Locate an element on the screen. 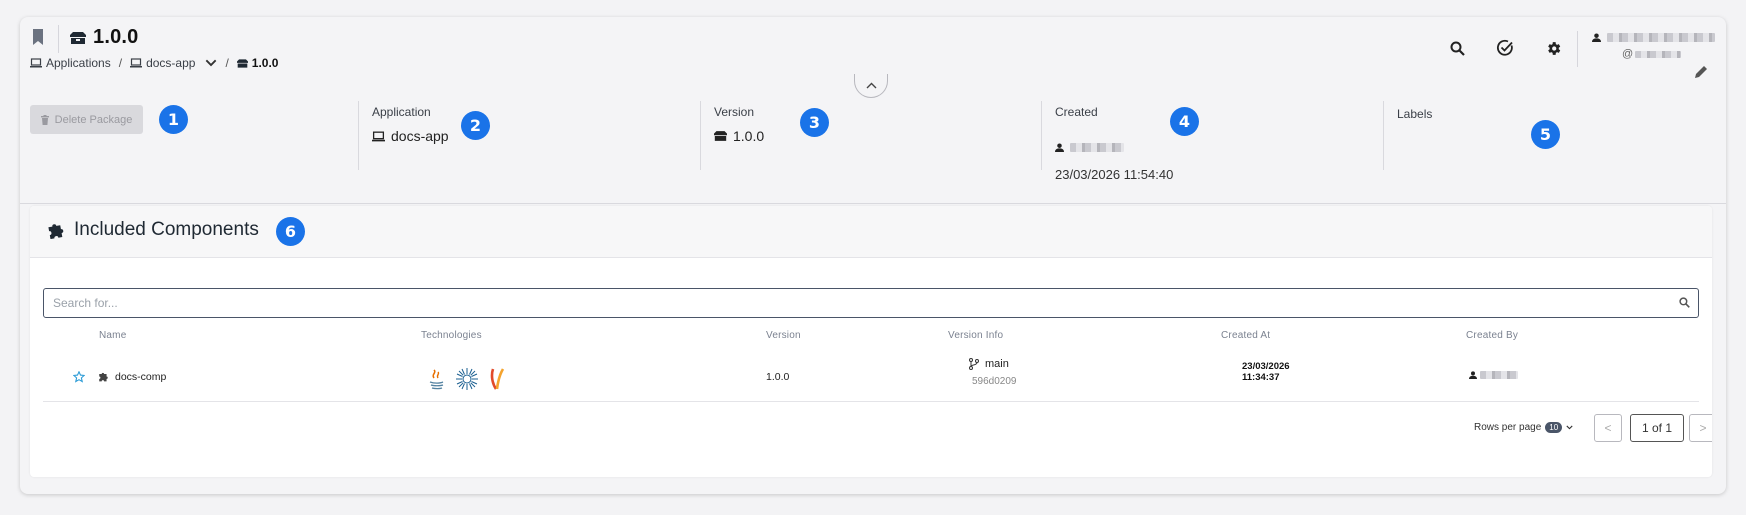  version-value: 1.0.0 is located at coordinates (739, 136).